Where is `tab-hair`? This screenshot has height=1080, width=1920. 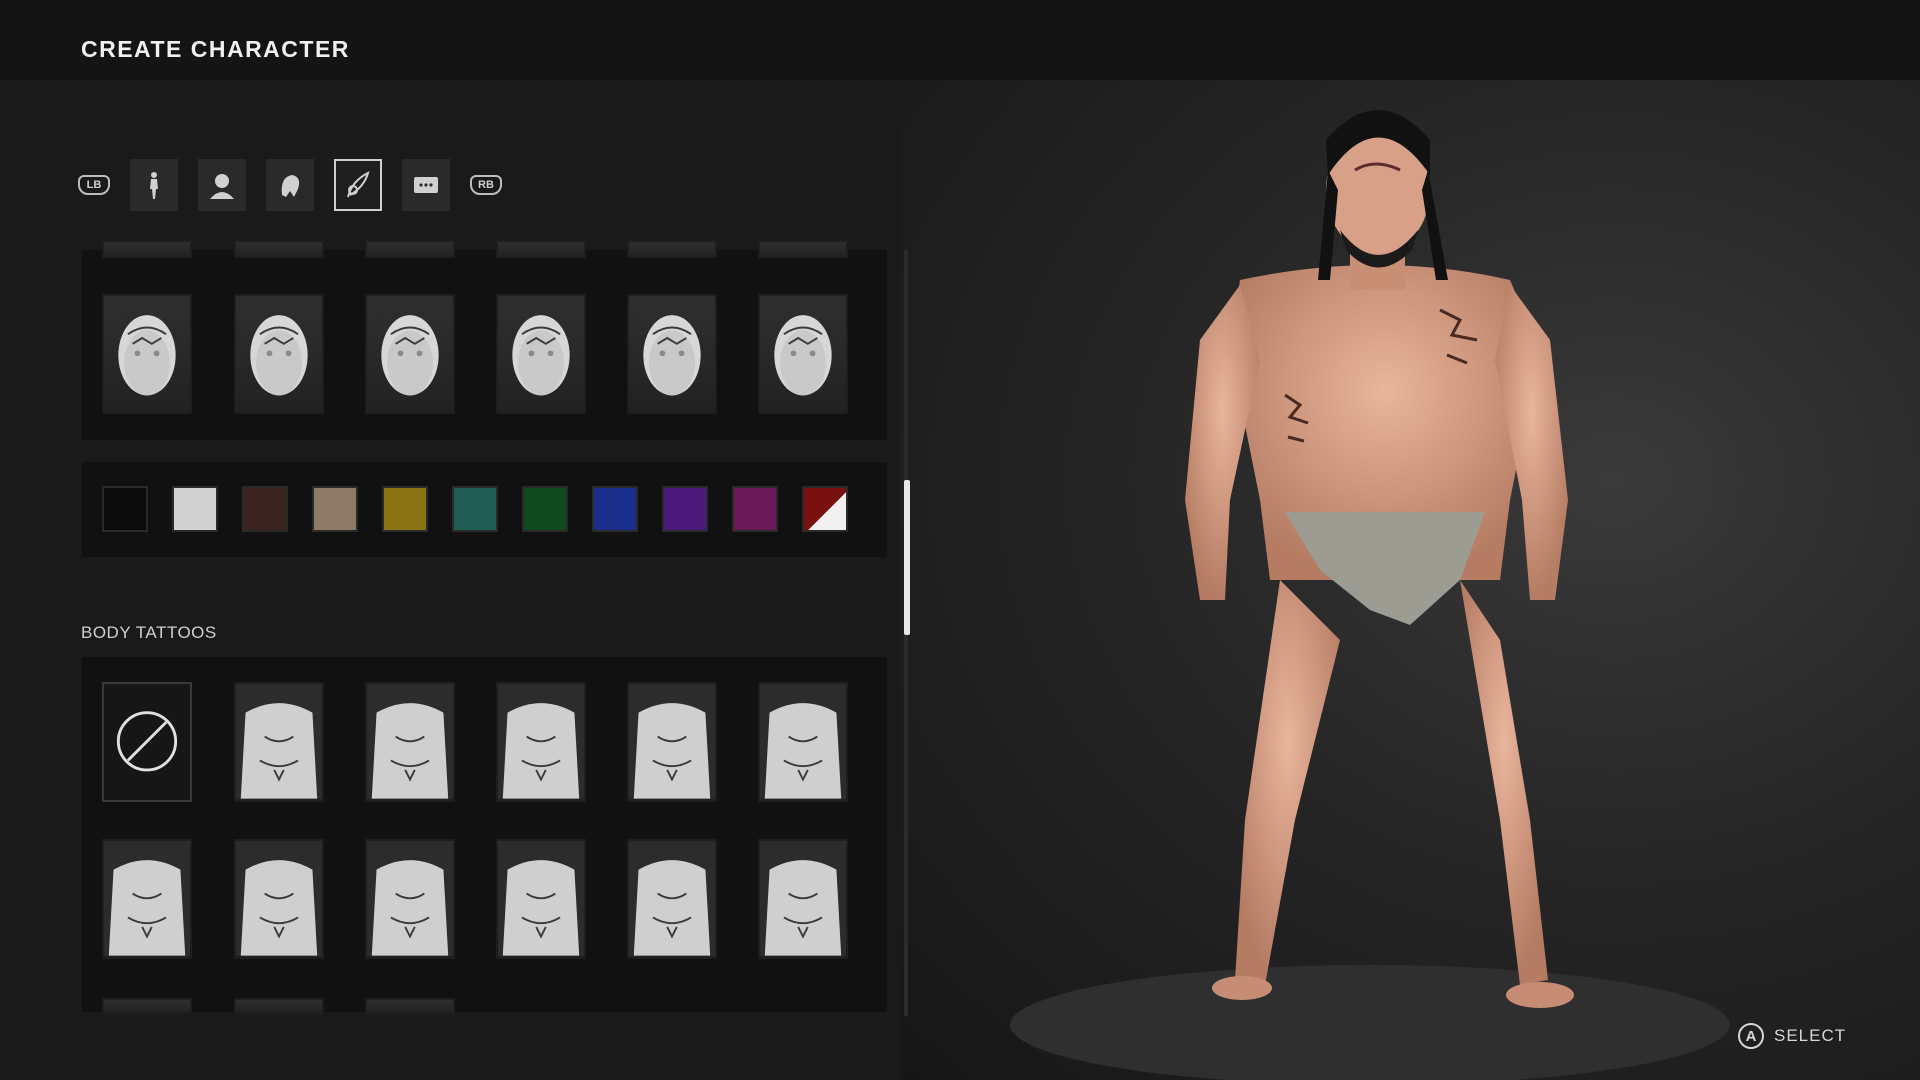
tab-hair is located at coordinates (290, 185).